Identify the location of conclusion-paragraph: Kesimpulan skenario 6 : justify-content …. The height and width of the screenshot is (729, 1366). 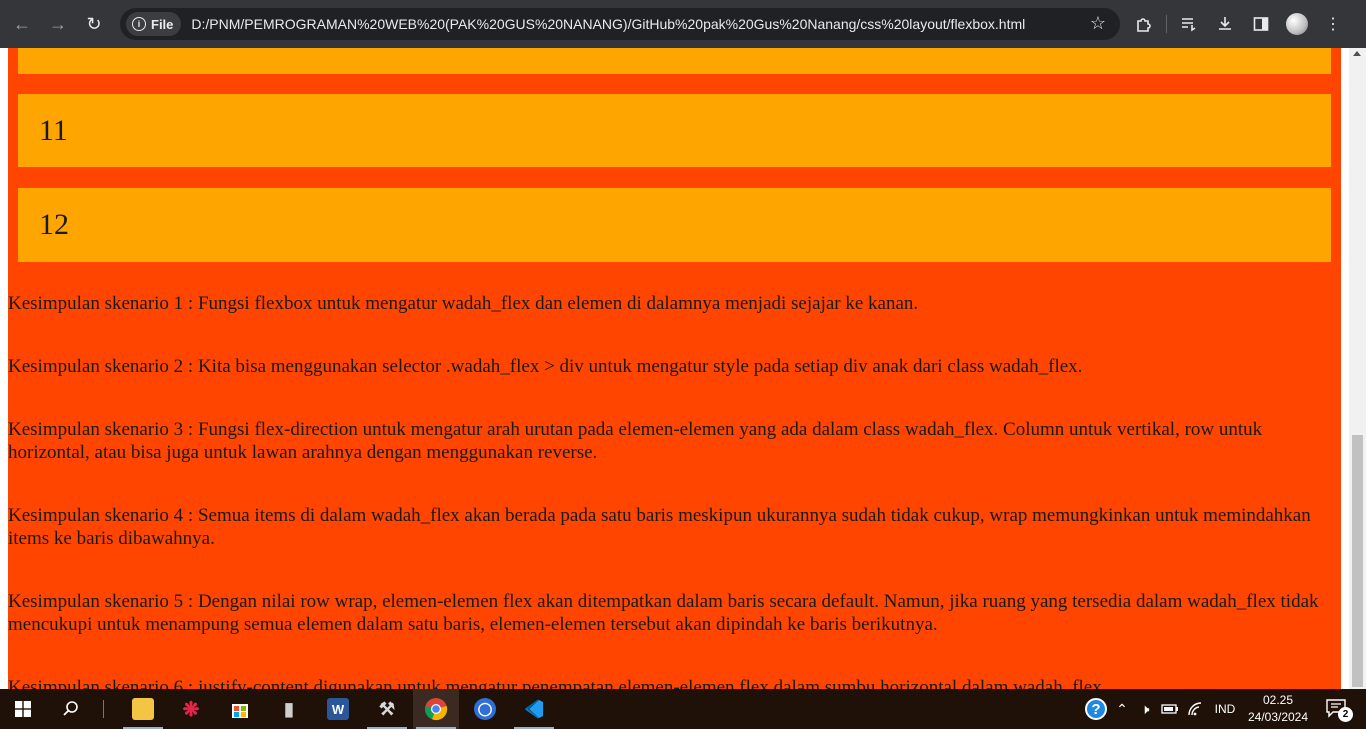
(557, 683).